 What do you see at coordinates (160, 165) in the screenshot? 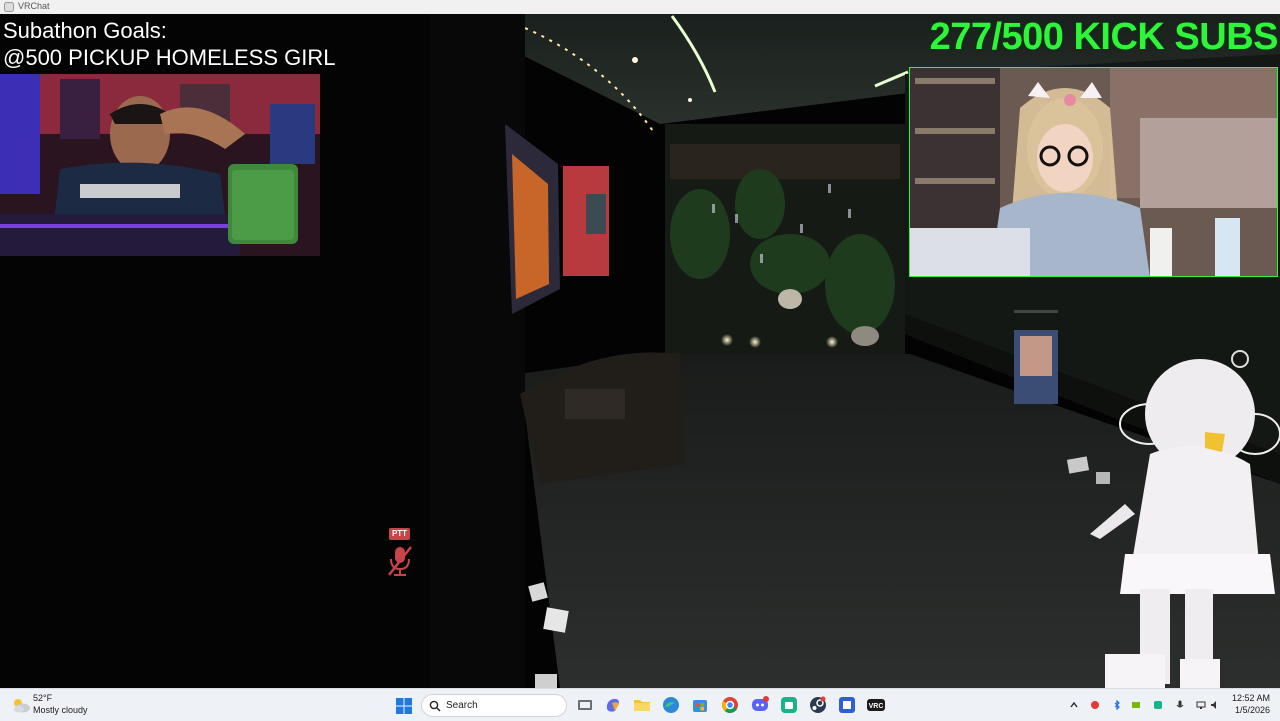
I see `streamer-webcam` at bounding box center [160, 165].